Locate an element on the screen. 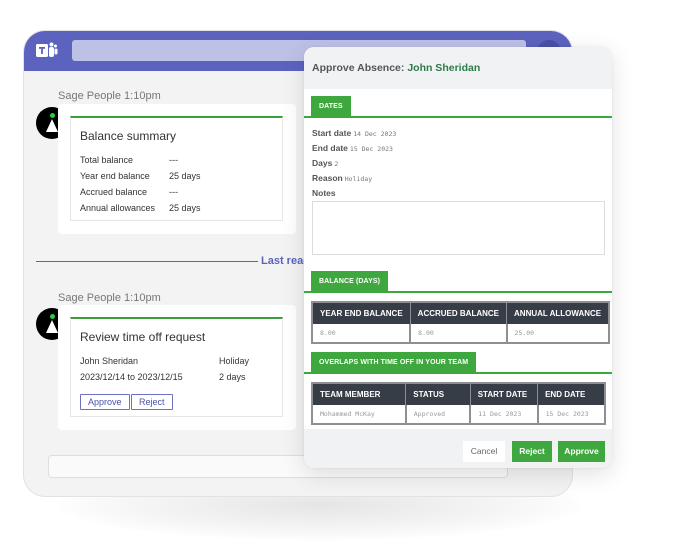 The image size is (674, 558). reason-value: Holiday is located at coordinates (358, 179).